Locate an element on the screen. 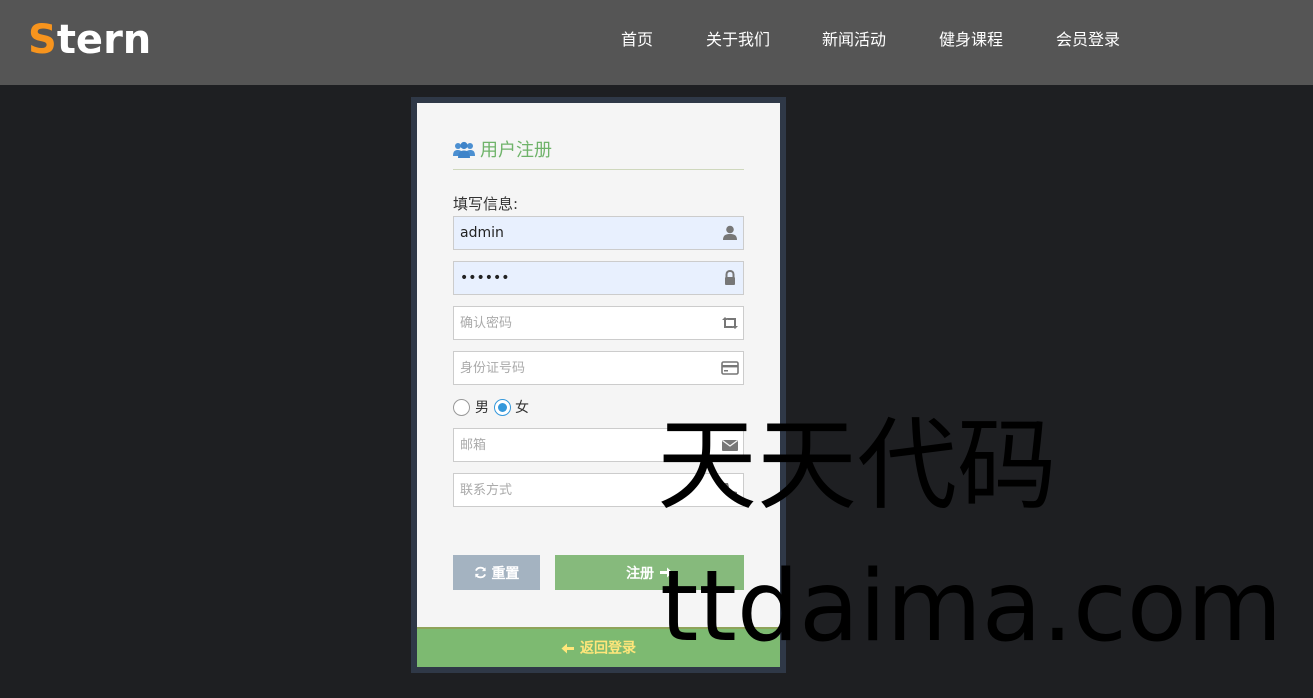 The height and width of the screenshot is (698, 1313). retweet-icon is located at coordinates (730, 323).